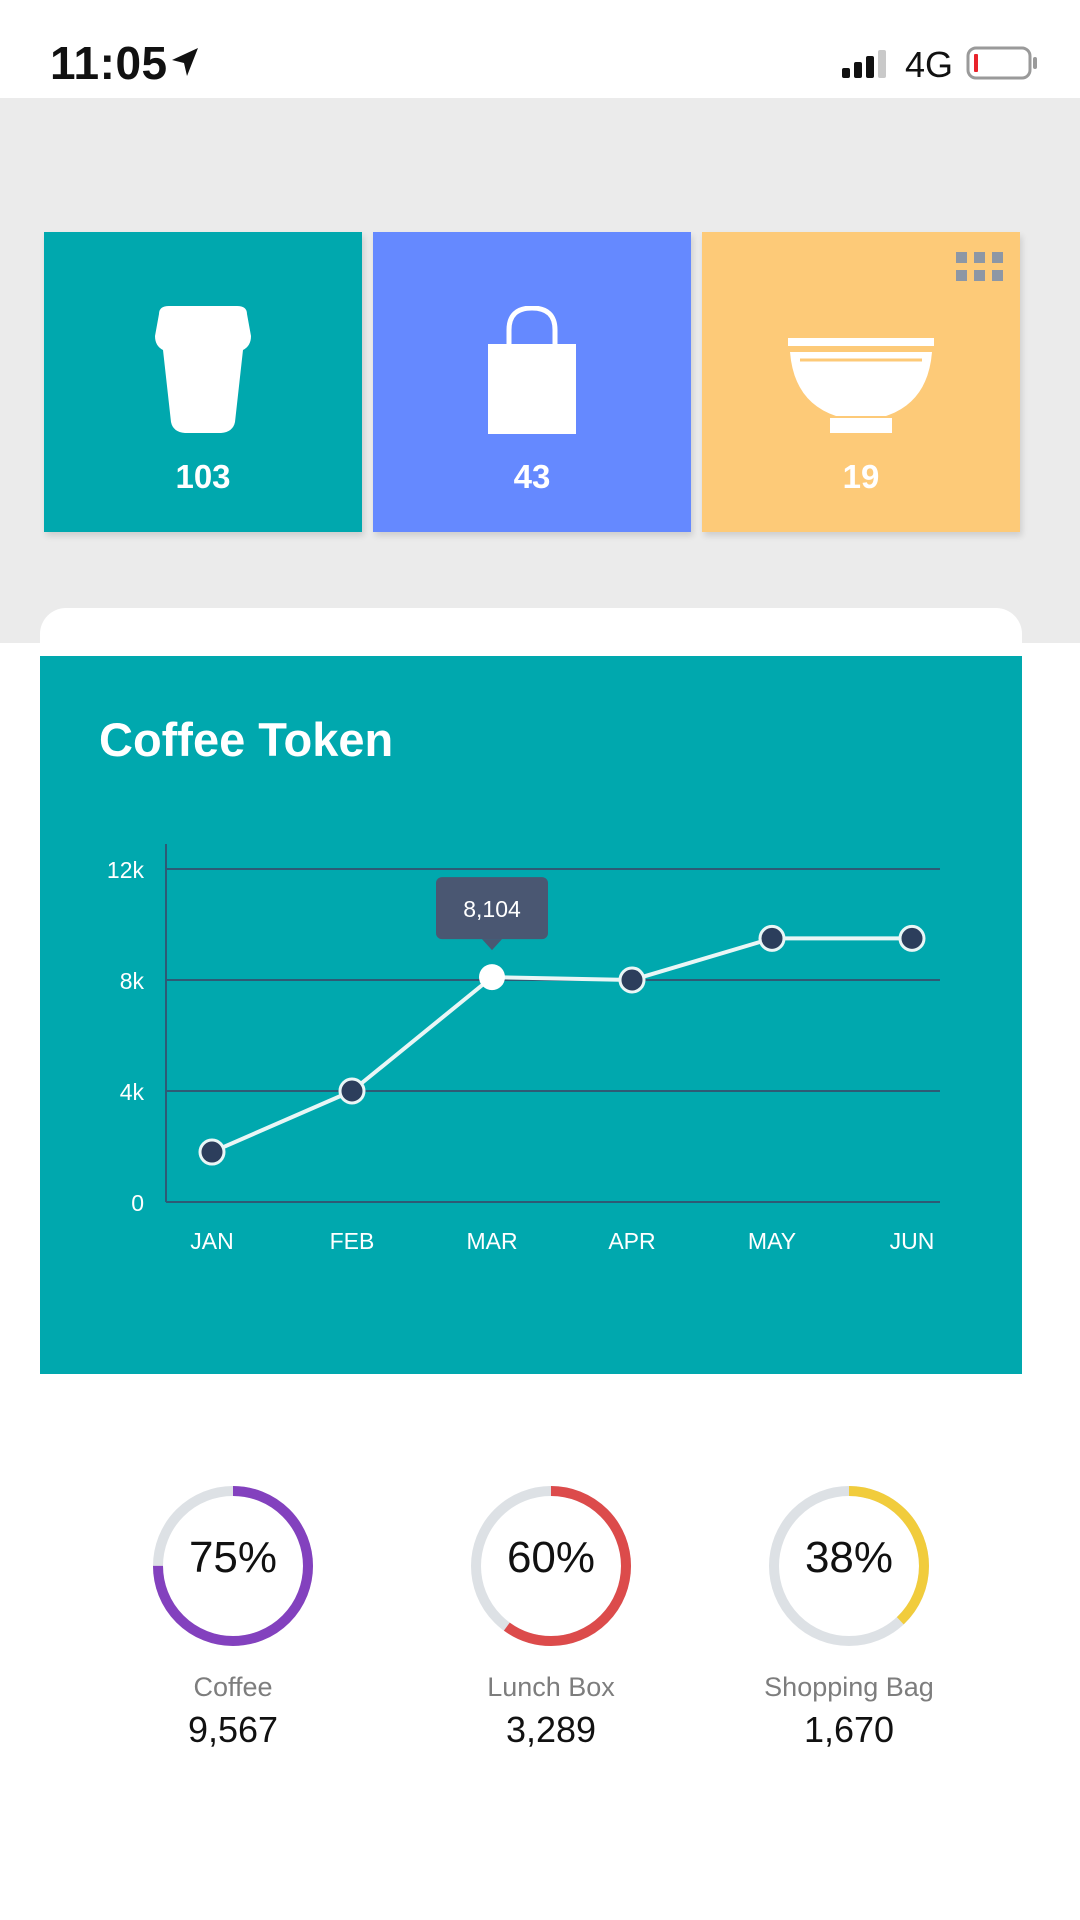  What do you see at coordinates (109, 63) in the screenshot?
I see `status-time: 11:05` at bounding box center [109, 63].